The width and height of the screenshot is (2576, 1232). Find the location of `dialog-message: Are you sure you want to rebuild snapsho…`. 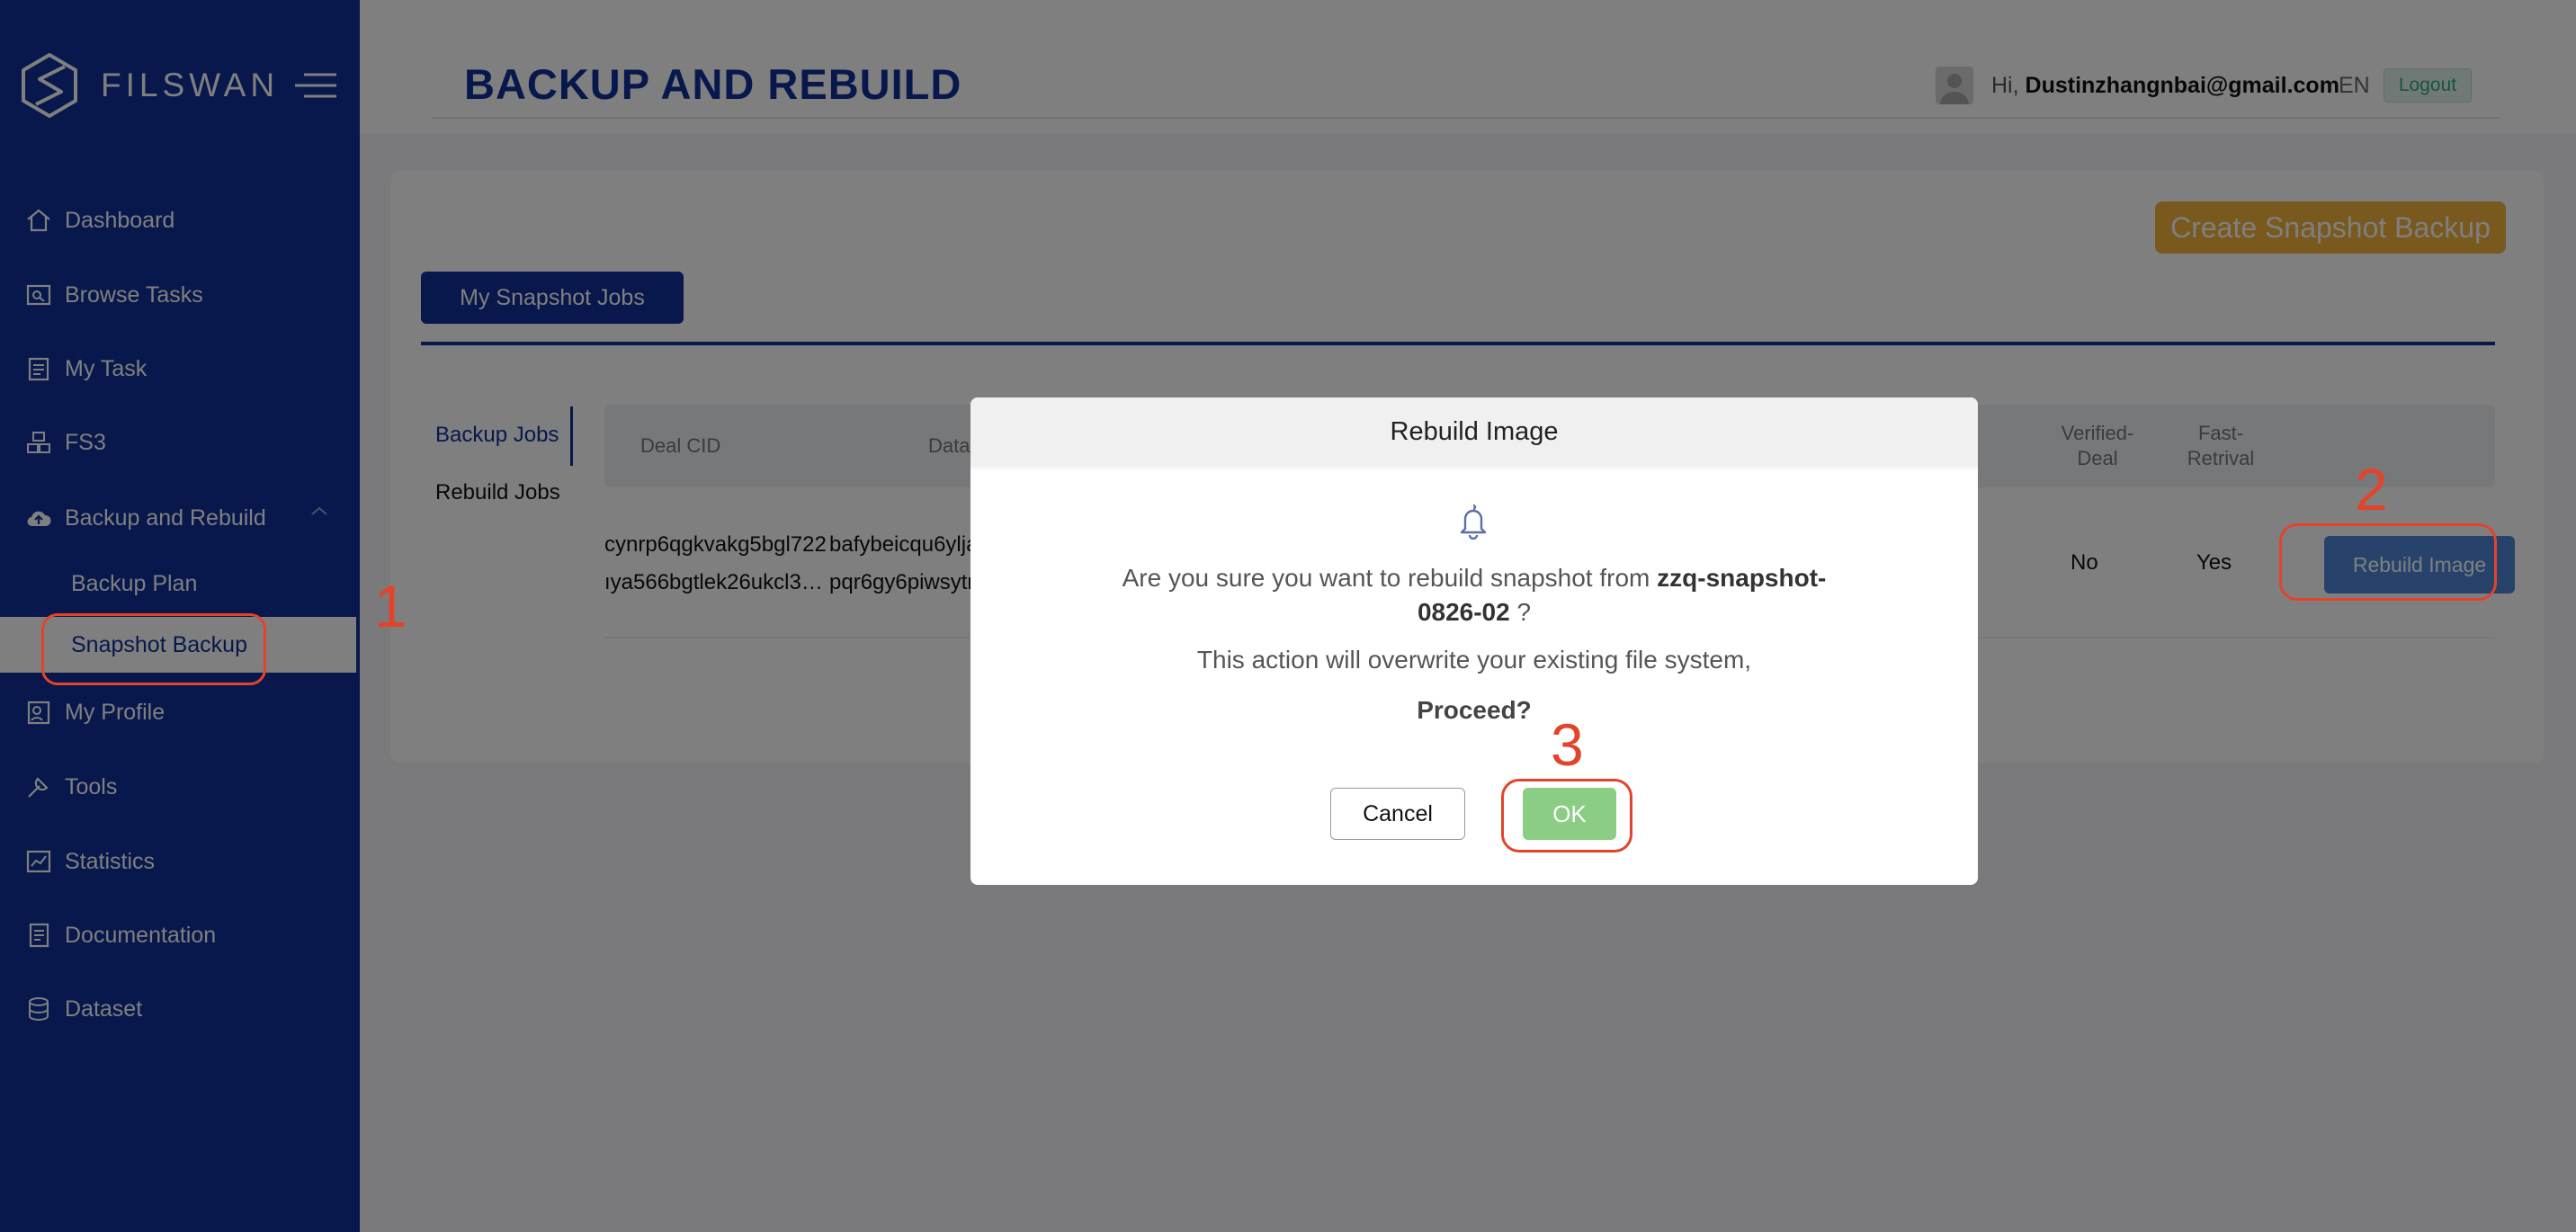

dialog-message: Are you sure you want to rebuild snapsho… is located at coordinates (1474, 595).